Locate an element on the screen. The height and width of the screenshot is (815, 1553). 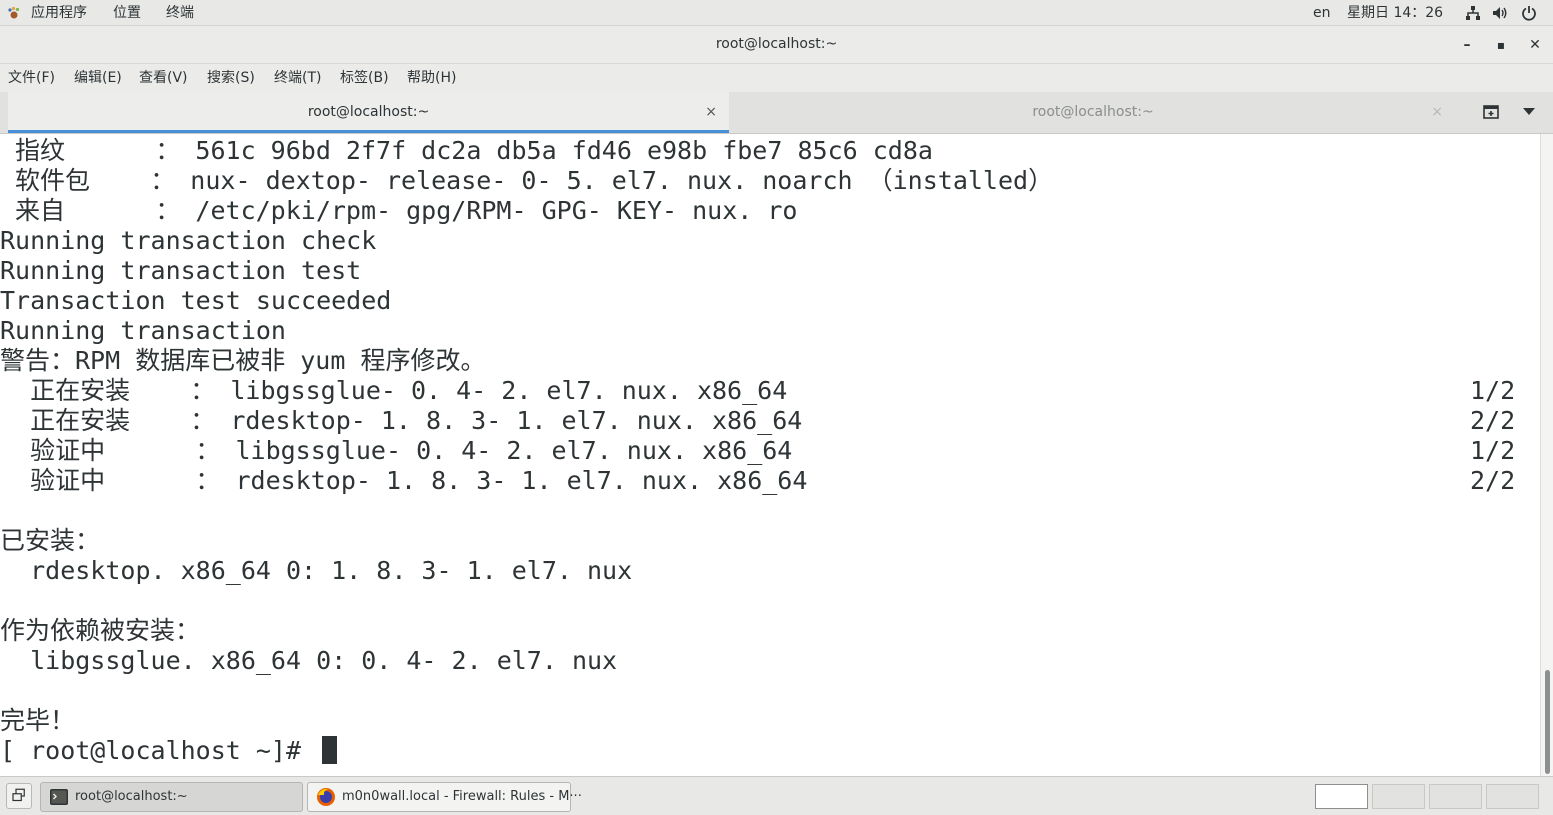
window-title: root@localhost:~ is located at coordinates (776, 44).